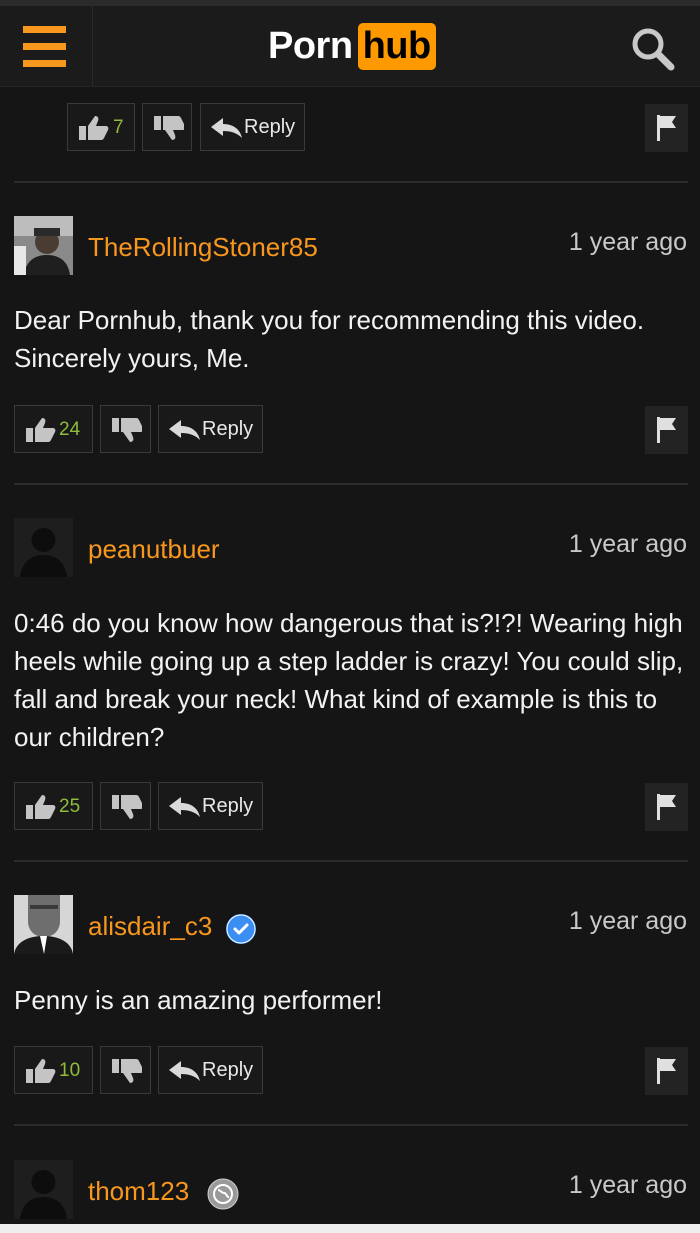  What do you see at coordinates (198, 1000) in the screenshot?
I see `comment-body: Penny is an amazing performer!` at bounding box center [198, 1000].